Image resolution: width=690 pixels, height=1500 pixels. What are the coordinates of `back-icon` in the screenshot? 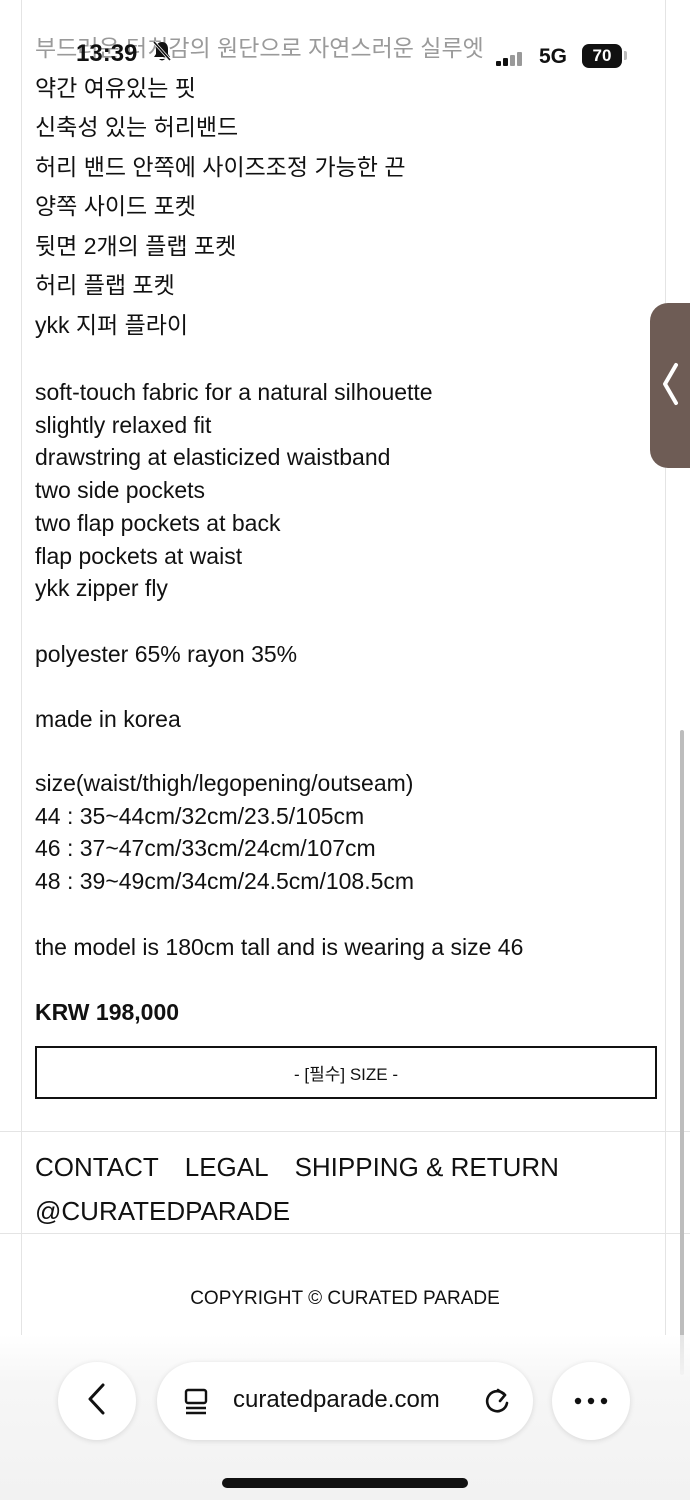 It's located at (97, 1401).